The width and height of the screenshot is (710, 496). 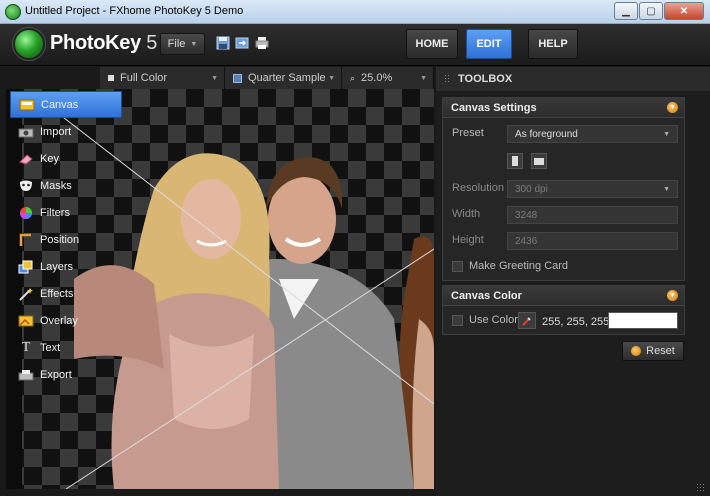 I want to click on resolution-row: Resolution, so click(x=482, y=188).